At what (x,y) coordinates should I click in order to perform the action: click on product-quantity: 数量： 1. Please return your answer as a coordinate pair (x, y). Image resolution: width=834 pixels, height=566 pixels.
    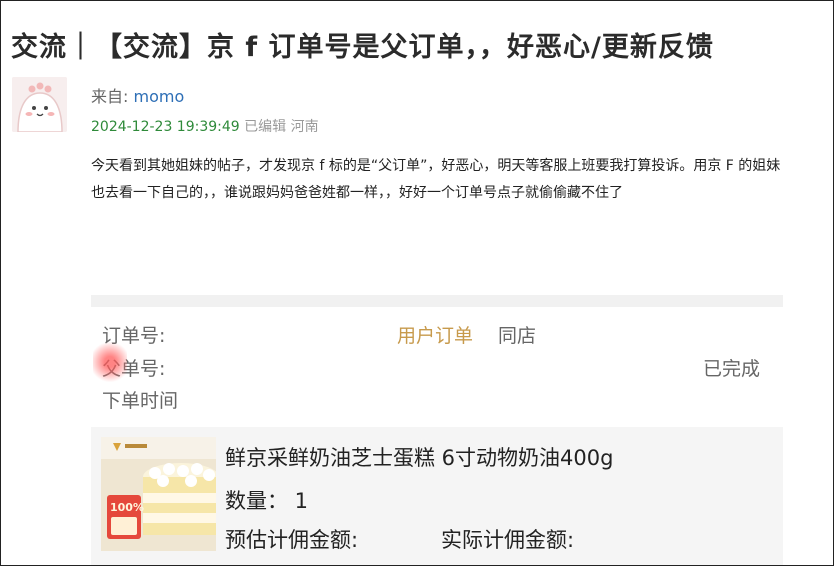
    Looking at the image, I should click on (267, 501).